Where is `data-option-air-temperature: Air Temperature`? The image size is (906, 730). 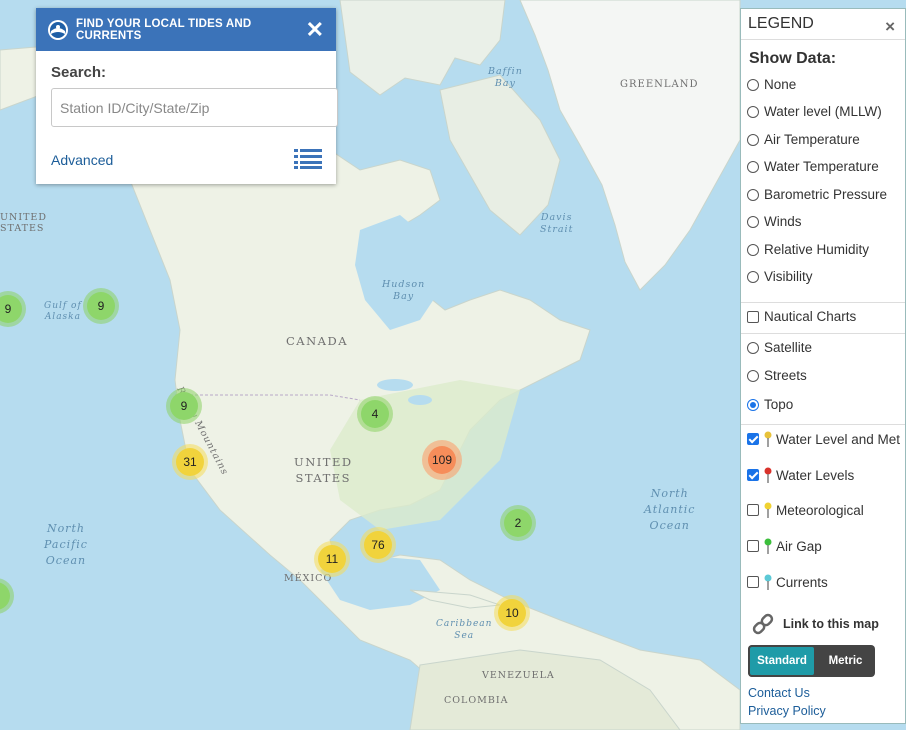
data-option-air-temperature: Air Temperature is located at coordinates (803, 139).